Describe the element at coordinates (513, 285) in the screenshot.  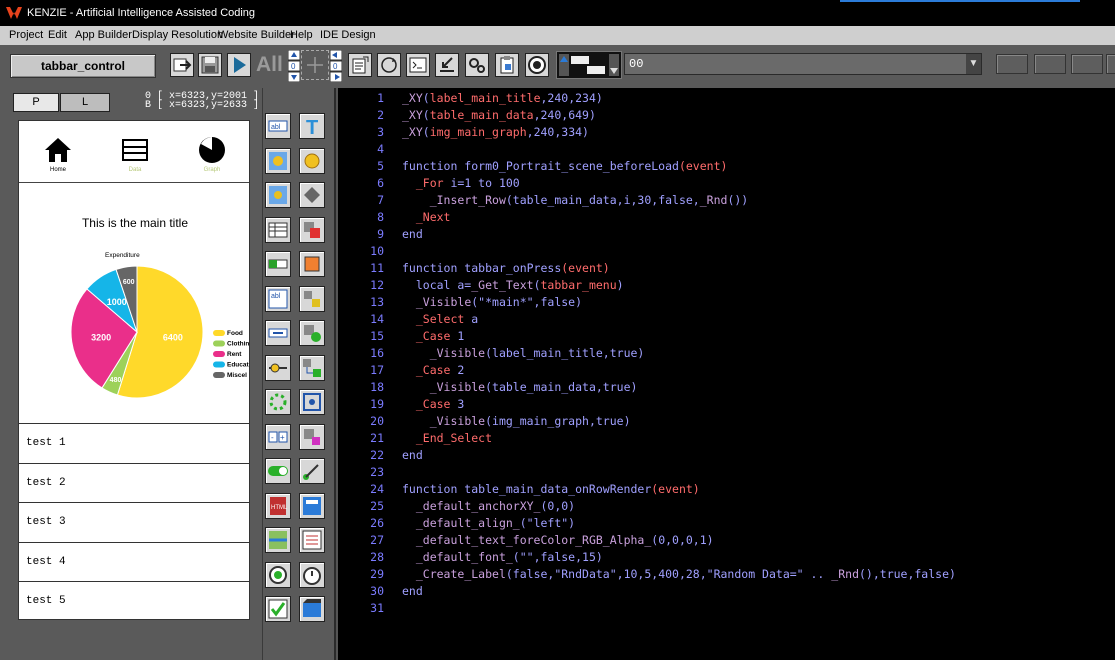
I see `code-line: local a=_Get_Text(tabbar_menu)` at that location.